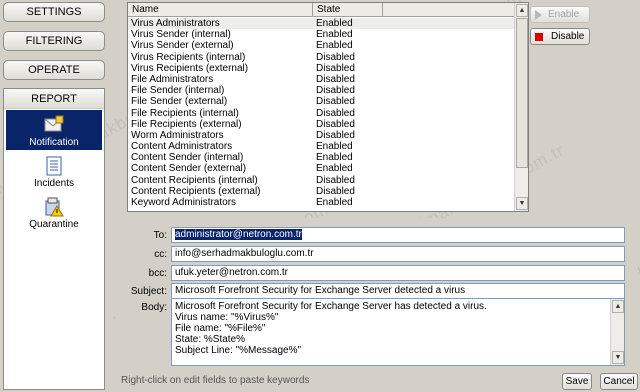 This screenshot has width=640, height=392. I want to click on list-item: Virus Sender (external) Enabled, so click(321, 45).